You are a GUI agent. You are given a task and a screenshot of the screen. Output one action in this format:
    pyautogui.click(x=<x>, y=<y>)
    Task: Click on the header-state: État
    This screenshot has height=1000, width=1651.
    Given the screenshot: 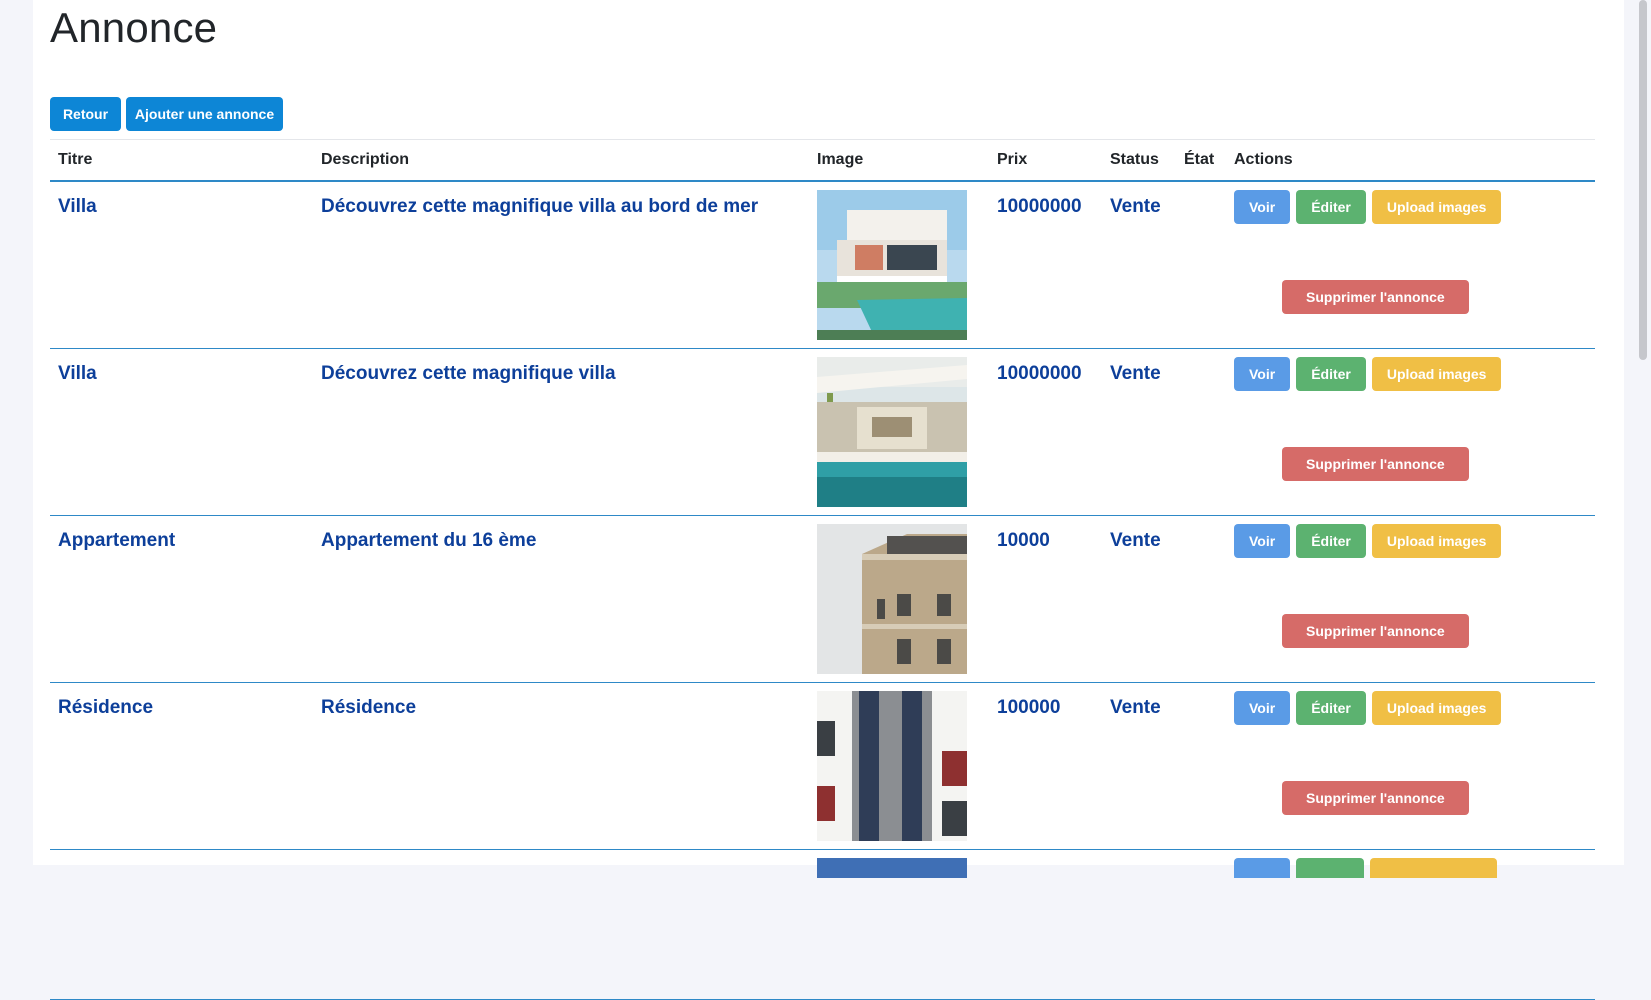 What is the action you would take?
    pyautogui.click(x=1201, y=160)
    